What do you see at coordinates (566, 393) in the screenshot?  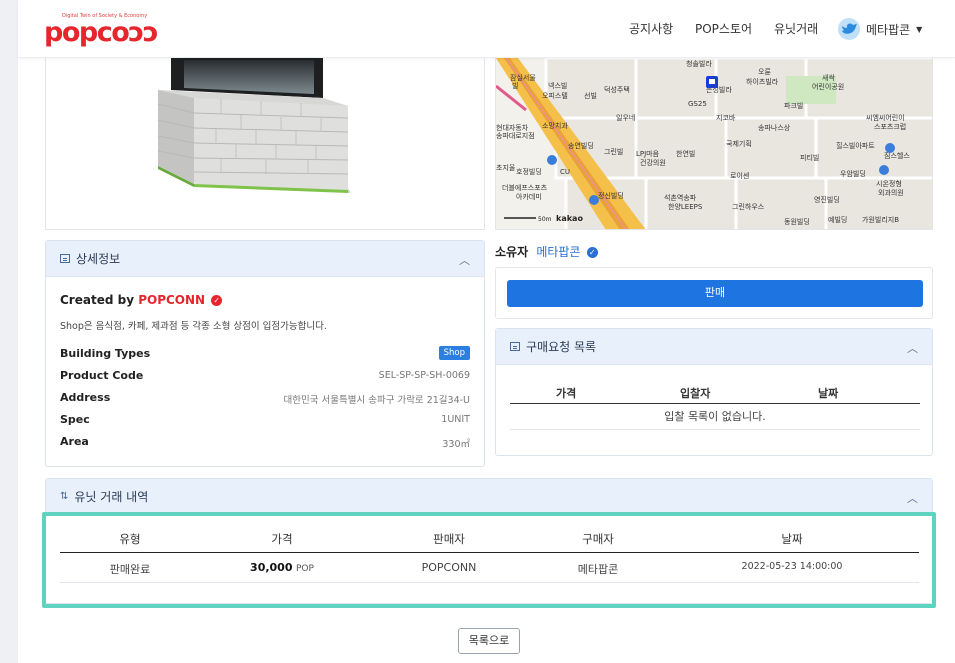 I see `column-header: 가격` at bounding box center [566, 393].